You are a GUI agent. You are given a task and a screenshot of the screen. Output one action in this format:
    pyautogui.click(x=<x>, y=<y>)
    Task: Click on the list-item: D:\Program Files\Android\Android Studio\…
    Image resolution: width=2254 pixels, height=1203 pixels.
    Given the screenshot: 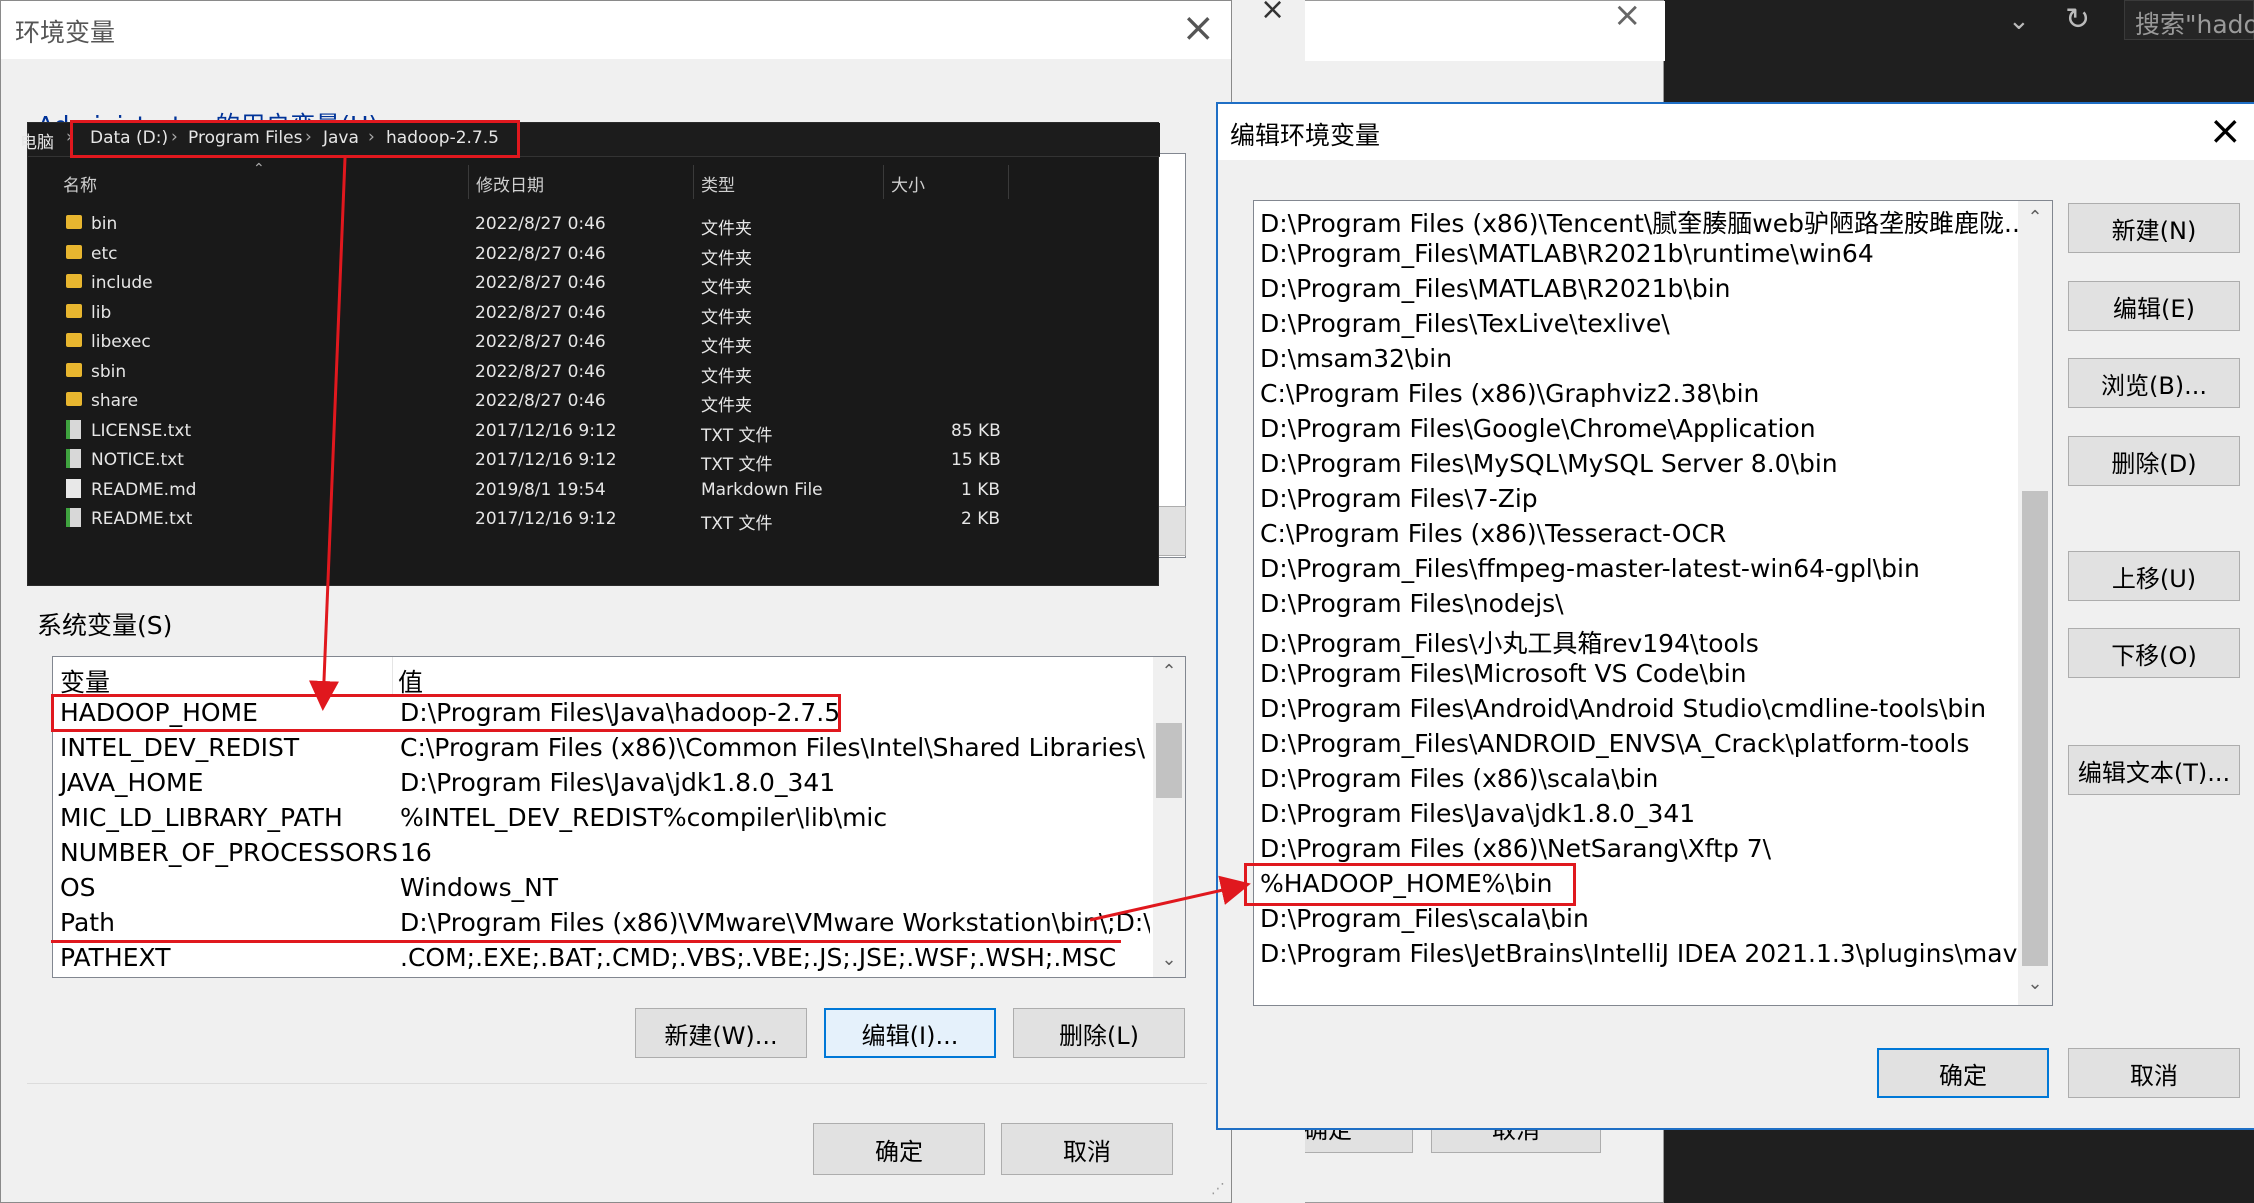 What is the action you would take?
    pyautogui.click(x=1636, y=711)
    